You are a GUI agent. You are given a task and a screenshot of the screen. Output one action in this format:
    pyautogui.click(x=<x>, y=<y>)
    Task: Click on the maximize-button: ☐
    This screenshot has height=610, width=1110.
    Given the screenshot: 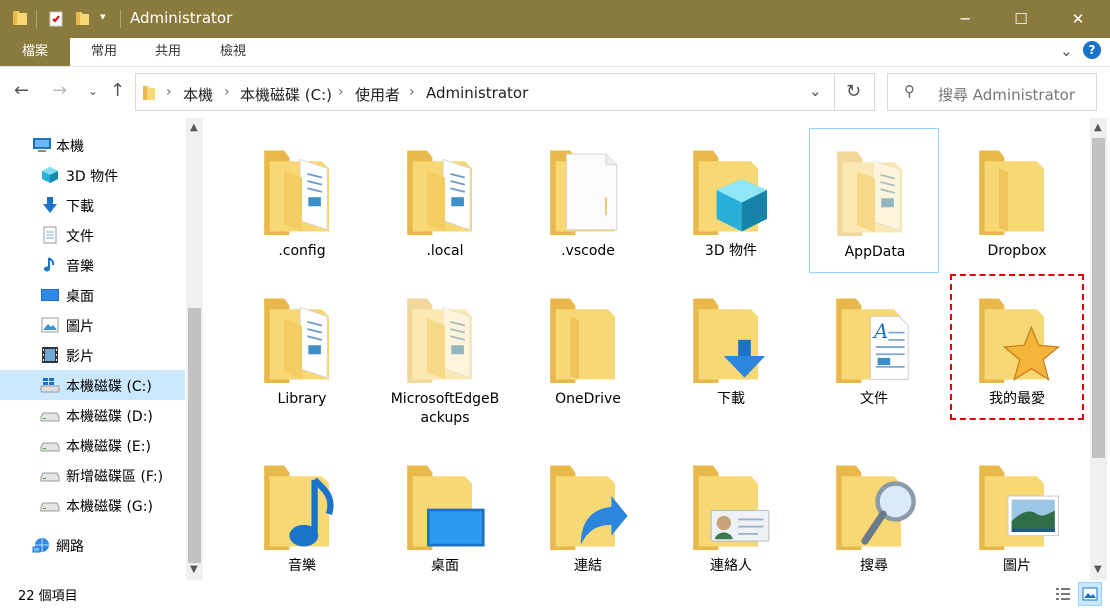 What is the action you would take?
    pyautogui.click(x=1021, y=19)
    